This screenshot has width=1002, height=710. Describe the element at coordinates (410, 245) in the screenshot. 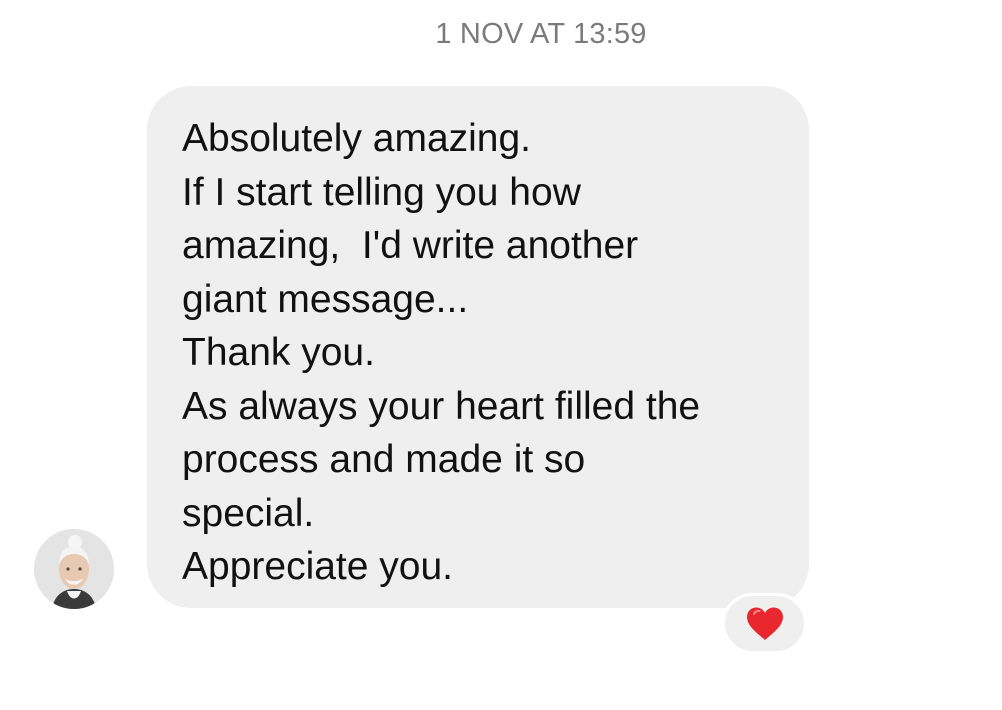

I see `message-line: amazing, I'd write another` at that location.